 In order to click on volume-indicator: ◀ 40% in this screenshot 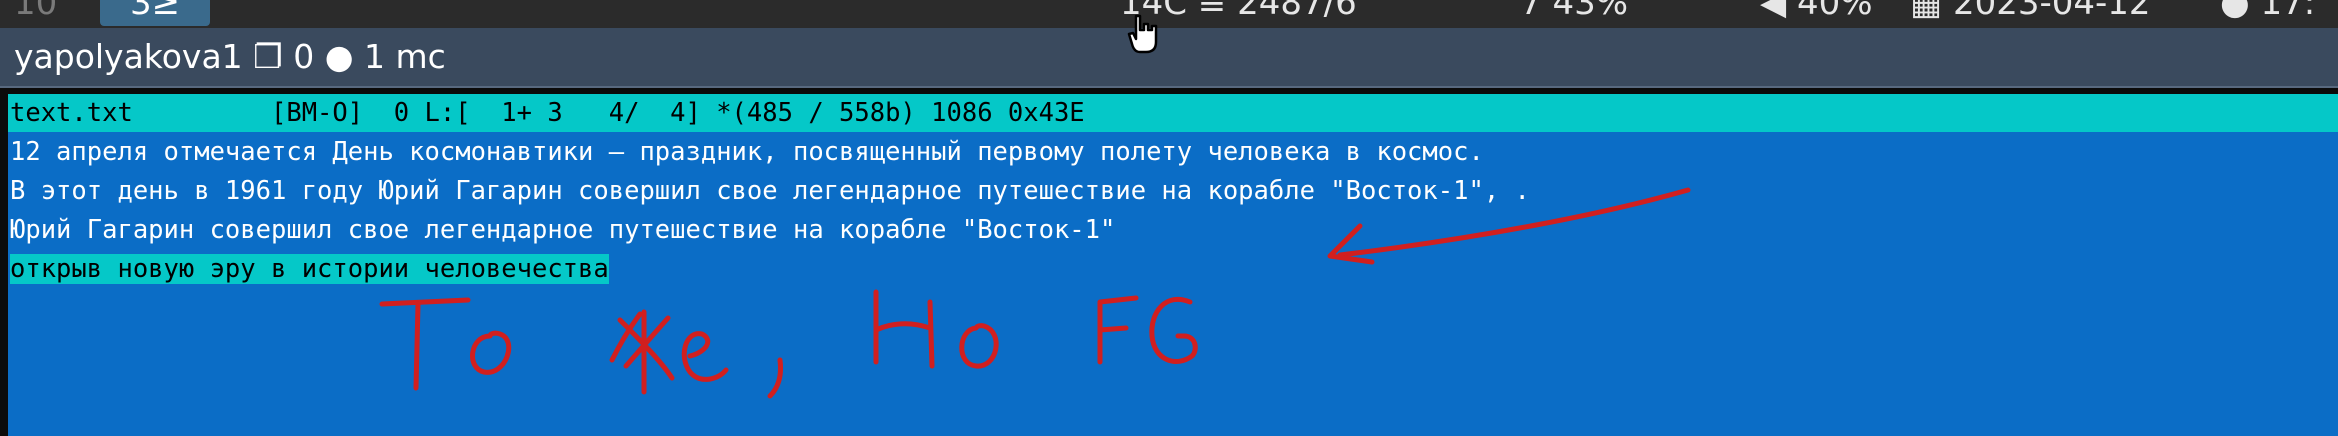, I will do `click(1816, 13)`.